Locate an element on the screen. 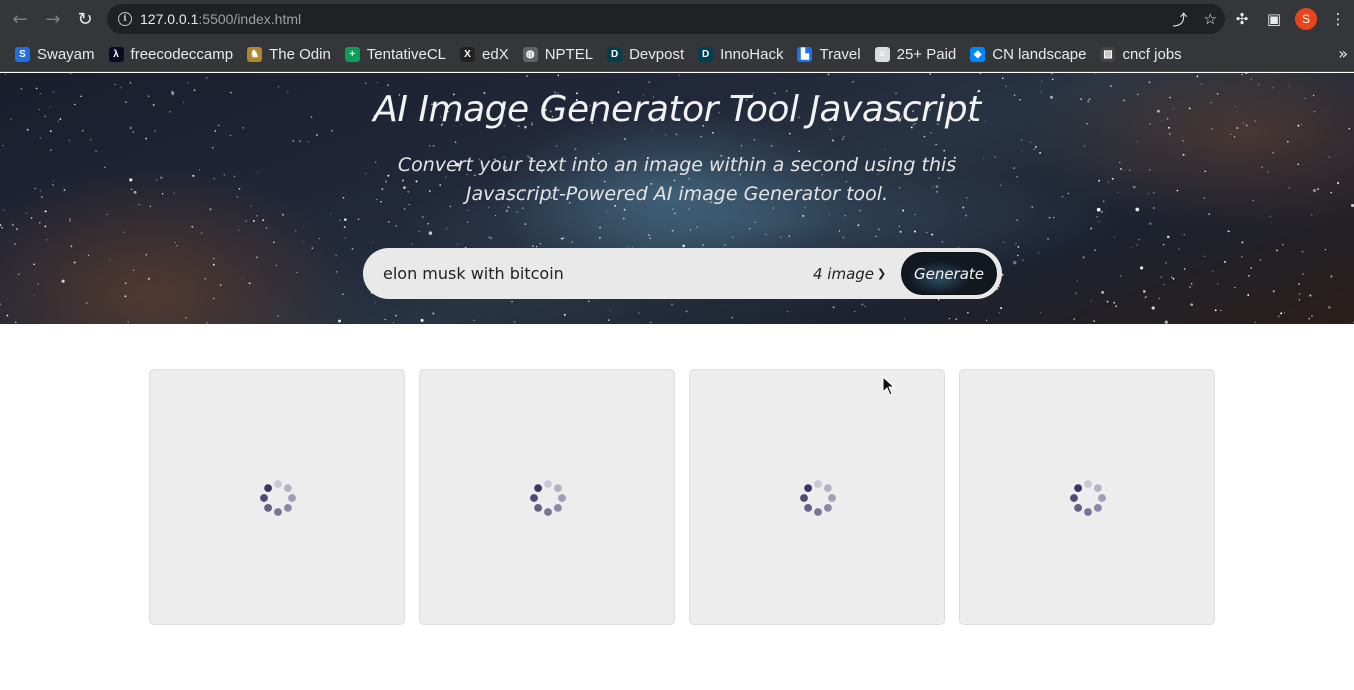 This screenshot has height=690, width=1354. bookmark-innohack: D InnoHack is located at coordinates (740, 55).